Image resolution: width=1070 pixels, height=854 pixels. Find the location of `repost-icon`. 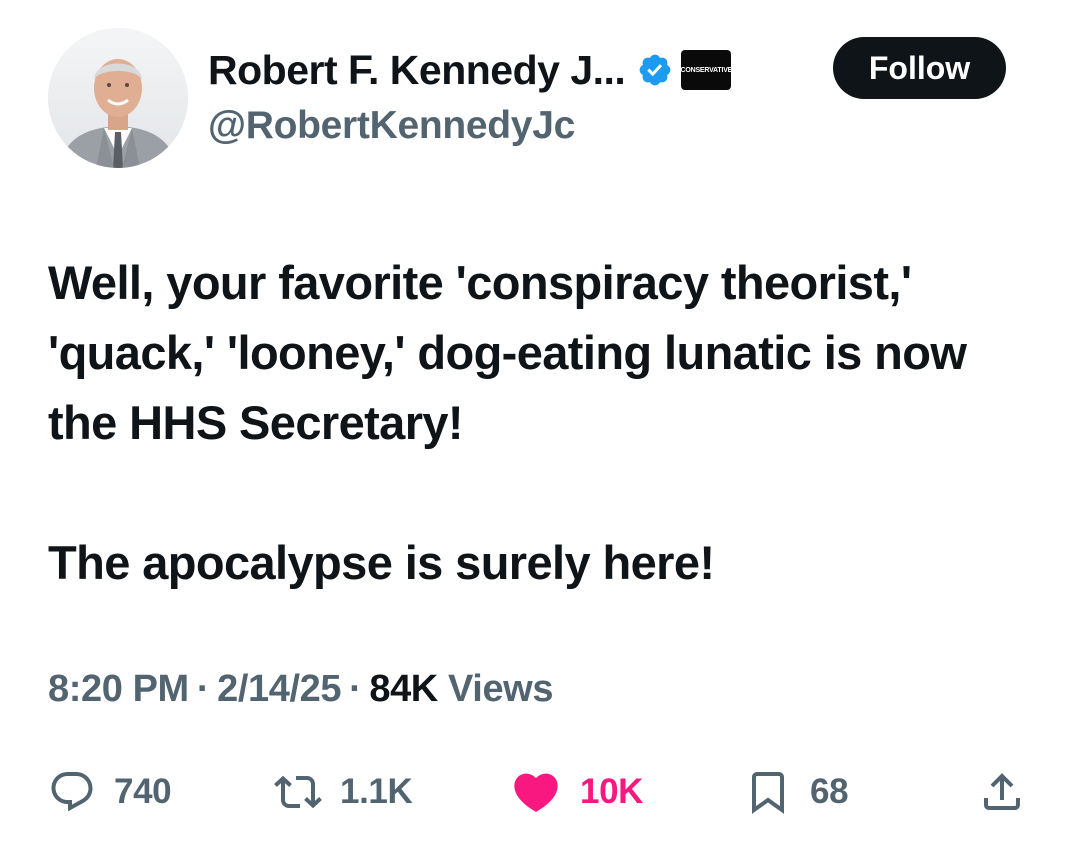

repost-icon is located at coordinates (298, 792).